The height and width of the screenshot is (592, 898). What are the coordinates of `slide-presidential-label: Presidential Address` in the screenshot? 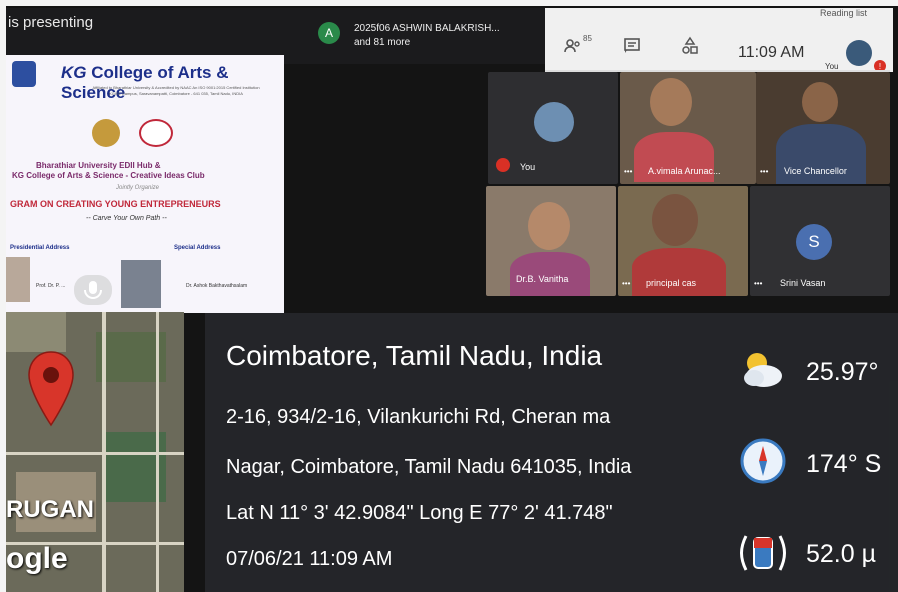 It's located at (40, 248).